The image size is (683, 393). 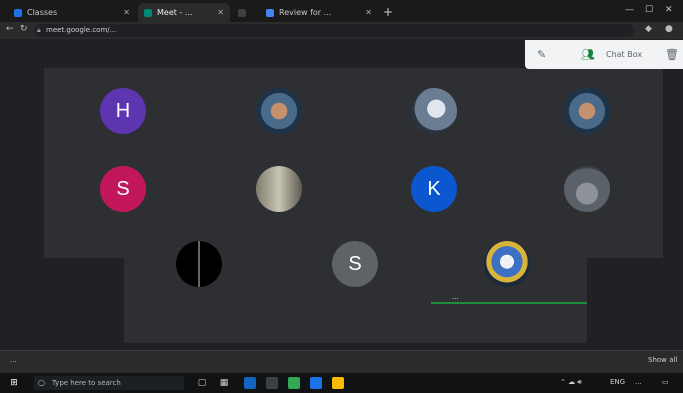 I want to click on chat-label: Chat Box, so click(x=624, y=54).